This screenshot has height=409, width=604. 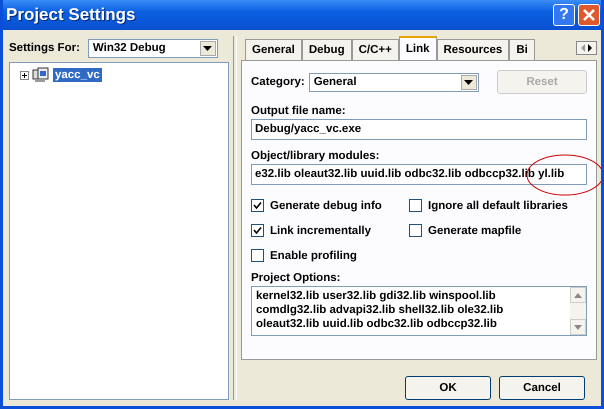 I want to click on tab: Link, so click(x=417, y=48).